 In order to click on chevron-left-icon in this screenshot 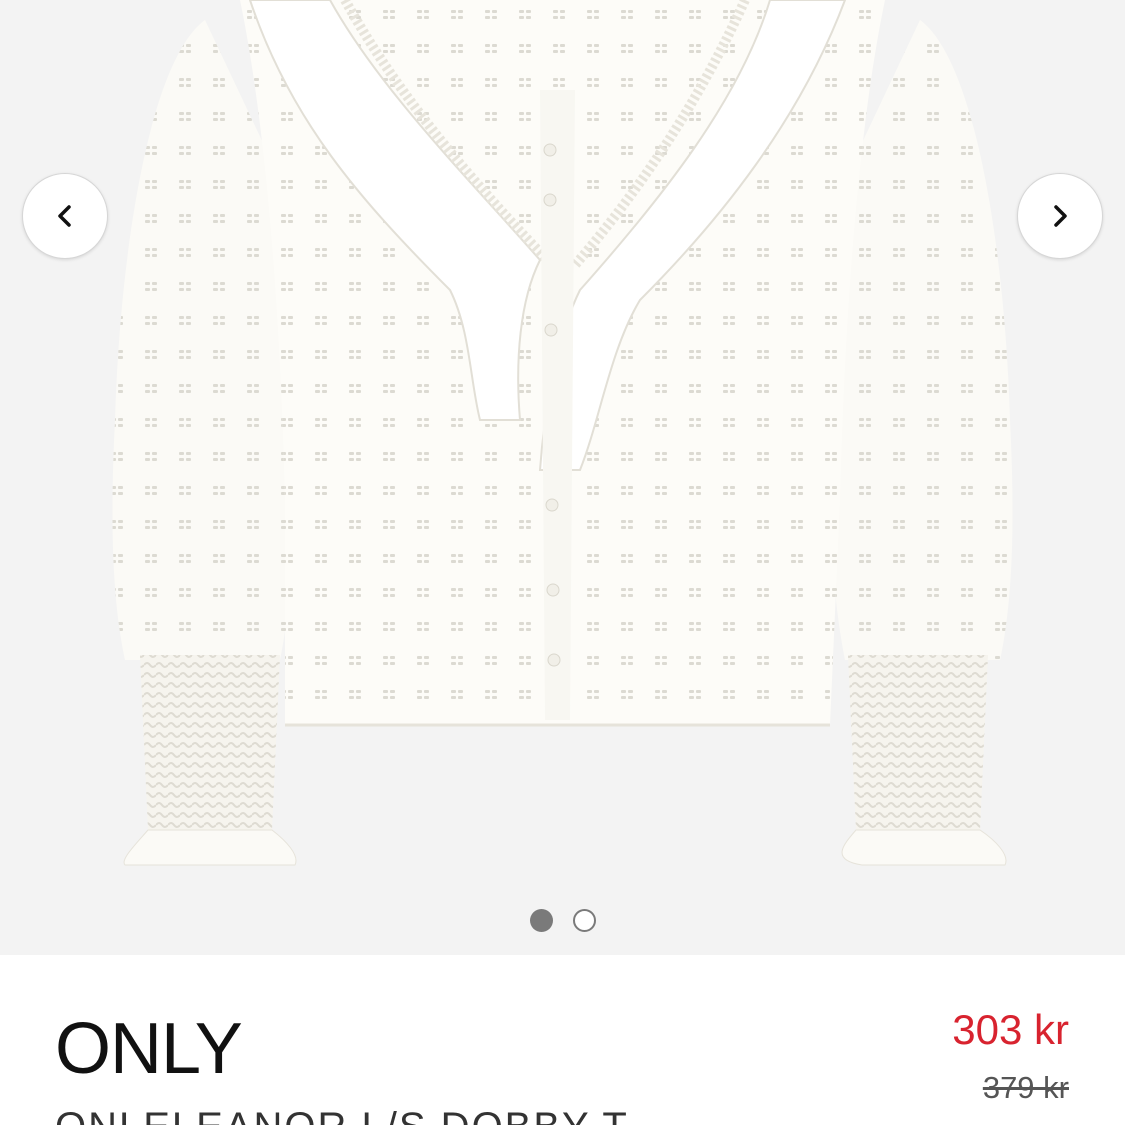, I will do `click(64, 216)`.